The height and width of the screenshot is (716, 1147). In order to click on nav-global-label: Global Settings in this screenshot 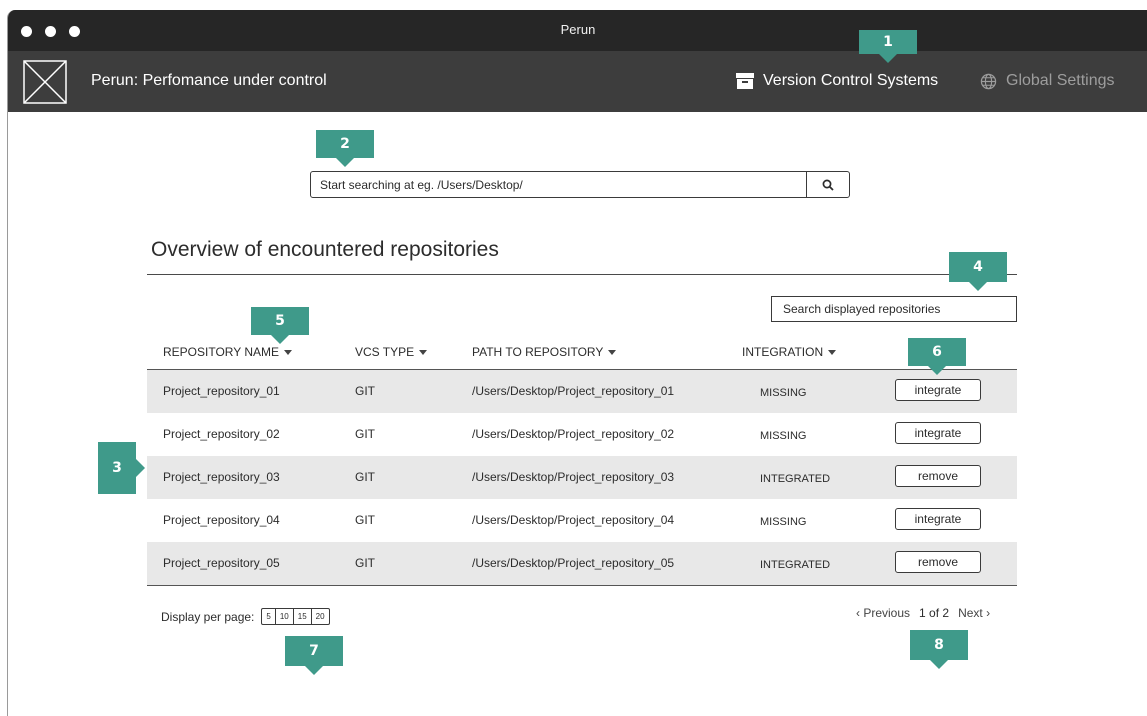, I will do `click(1060, 80)`.